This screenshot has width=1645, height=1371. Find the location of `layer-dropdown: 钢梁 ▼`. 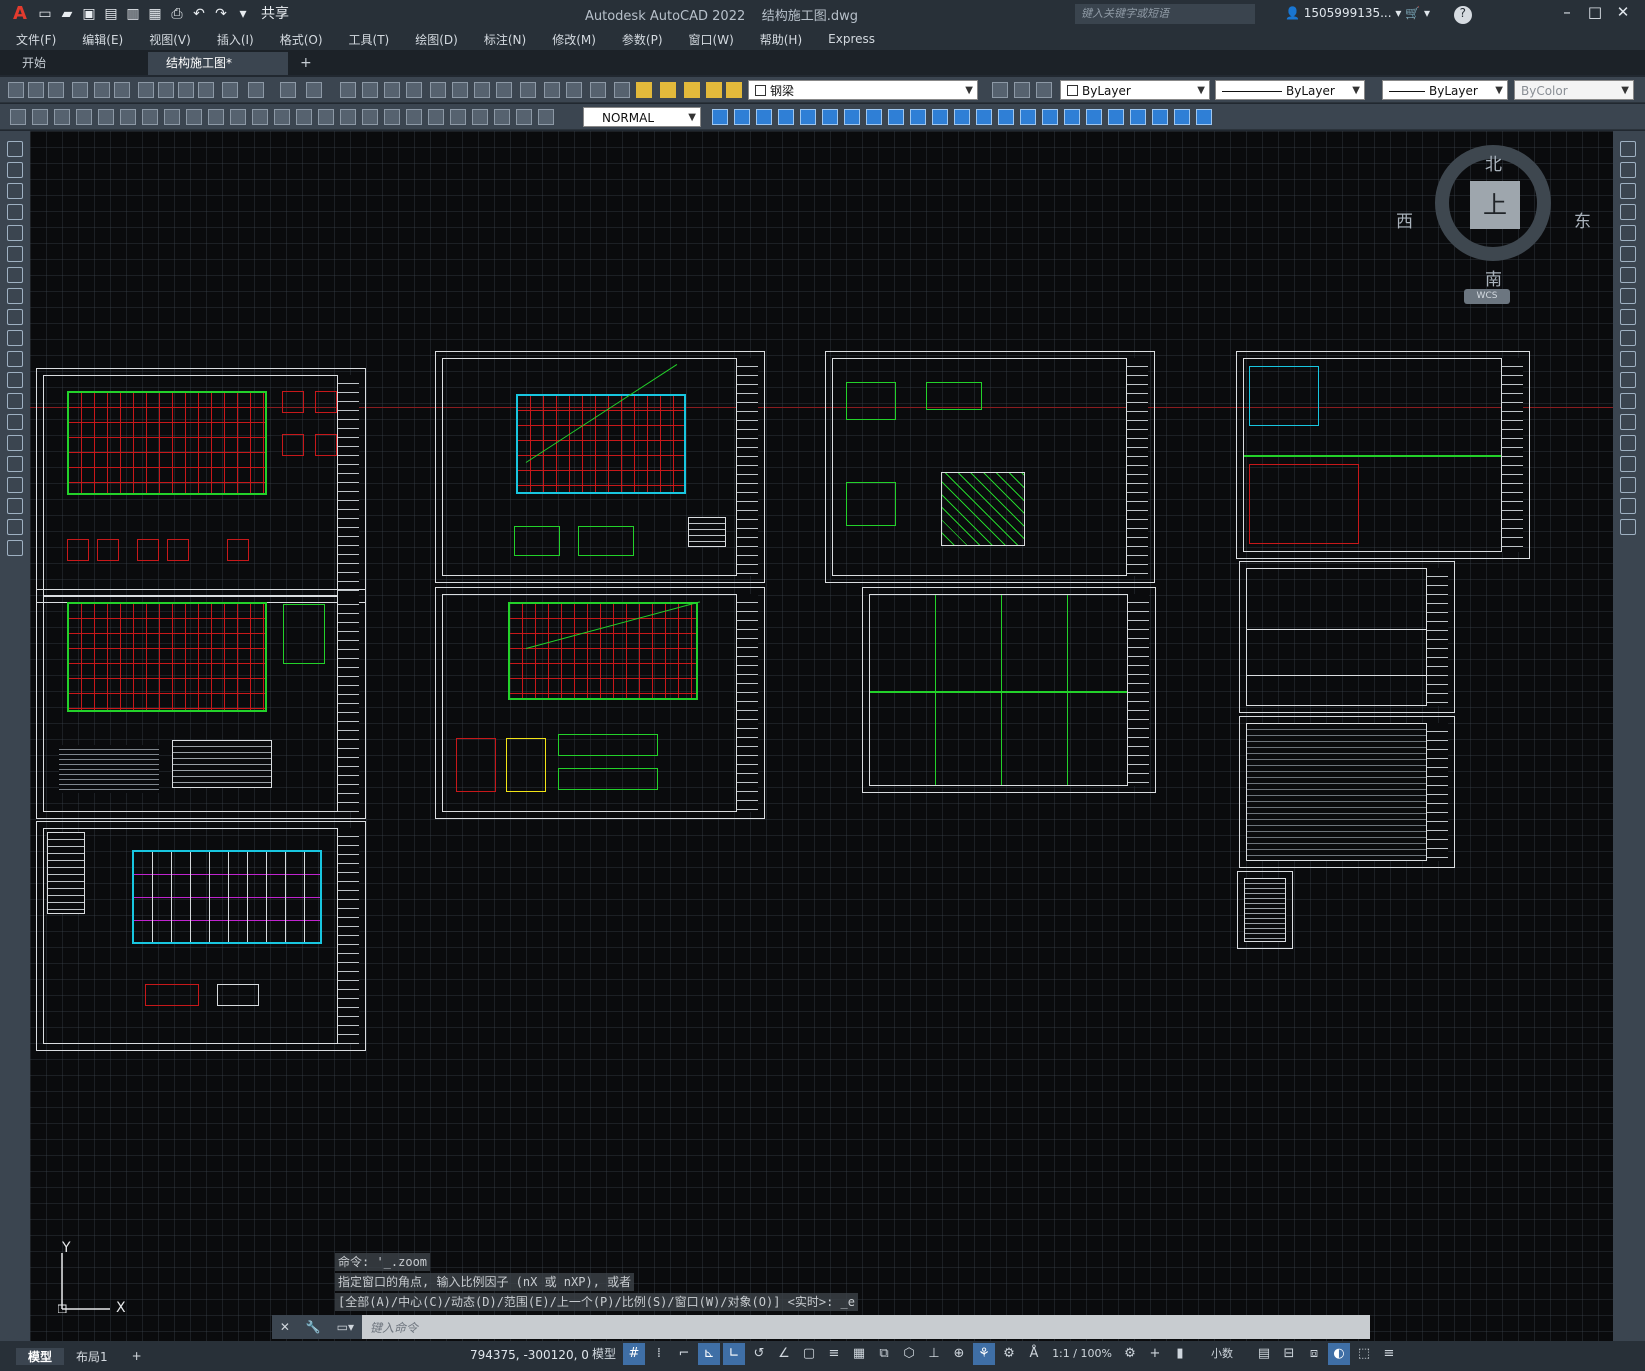

layer-dropdown: 钢梁 ▼ is located at coordinates (863, 90).